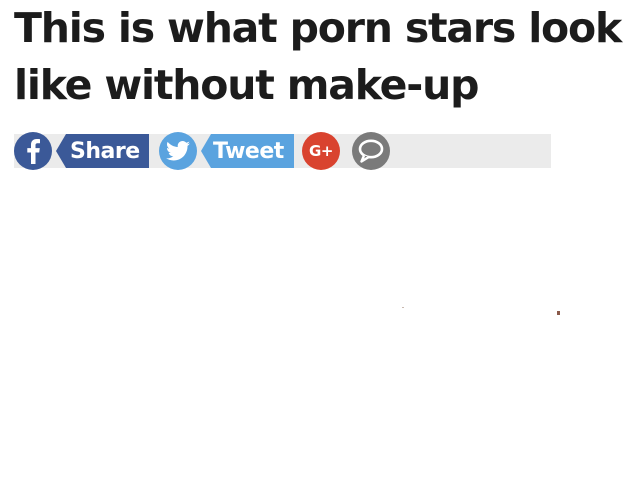  I want to click on twitter-bird-icon, so click(178, 151).